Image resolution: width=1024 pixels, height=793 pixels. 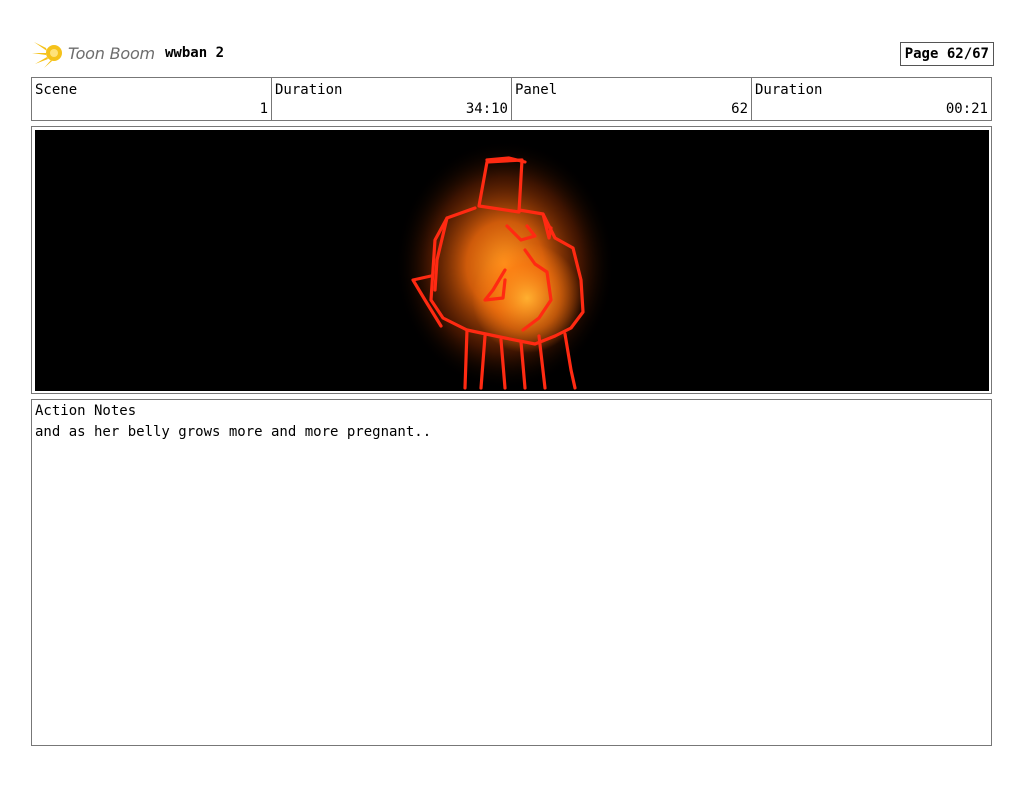 I want to click on page-number: Page 62/67, so click(x=946, y=54).